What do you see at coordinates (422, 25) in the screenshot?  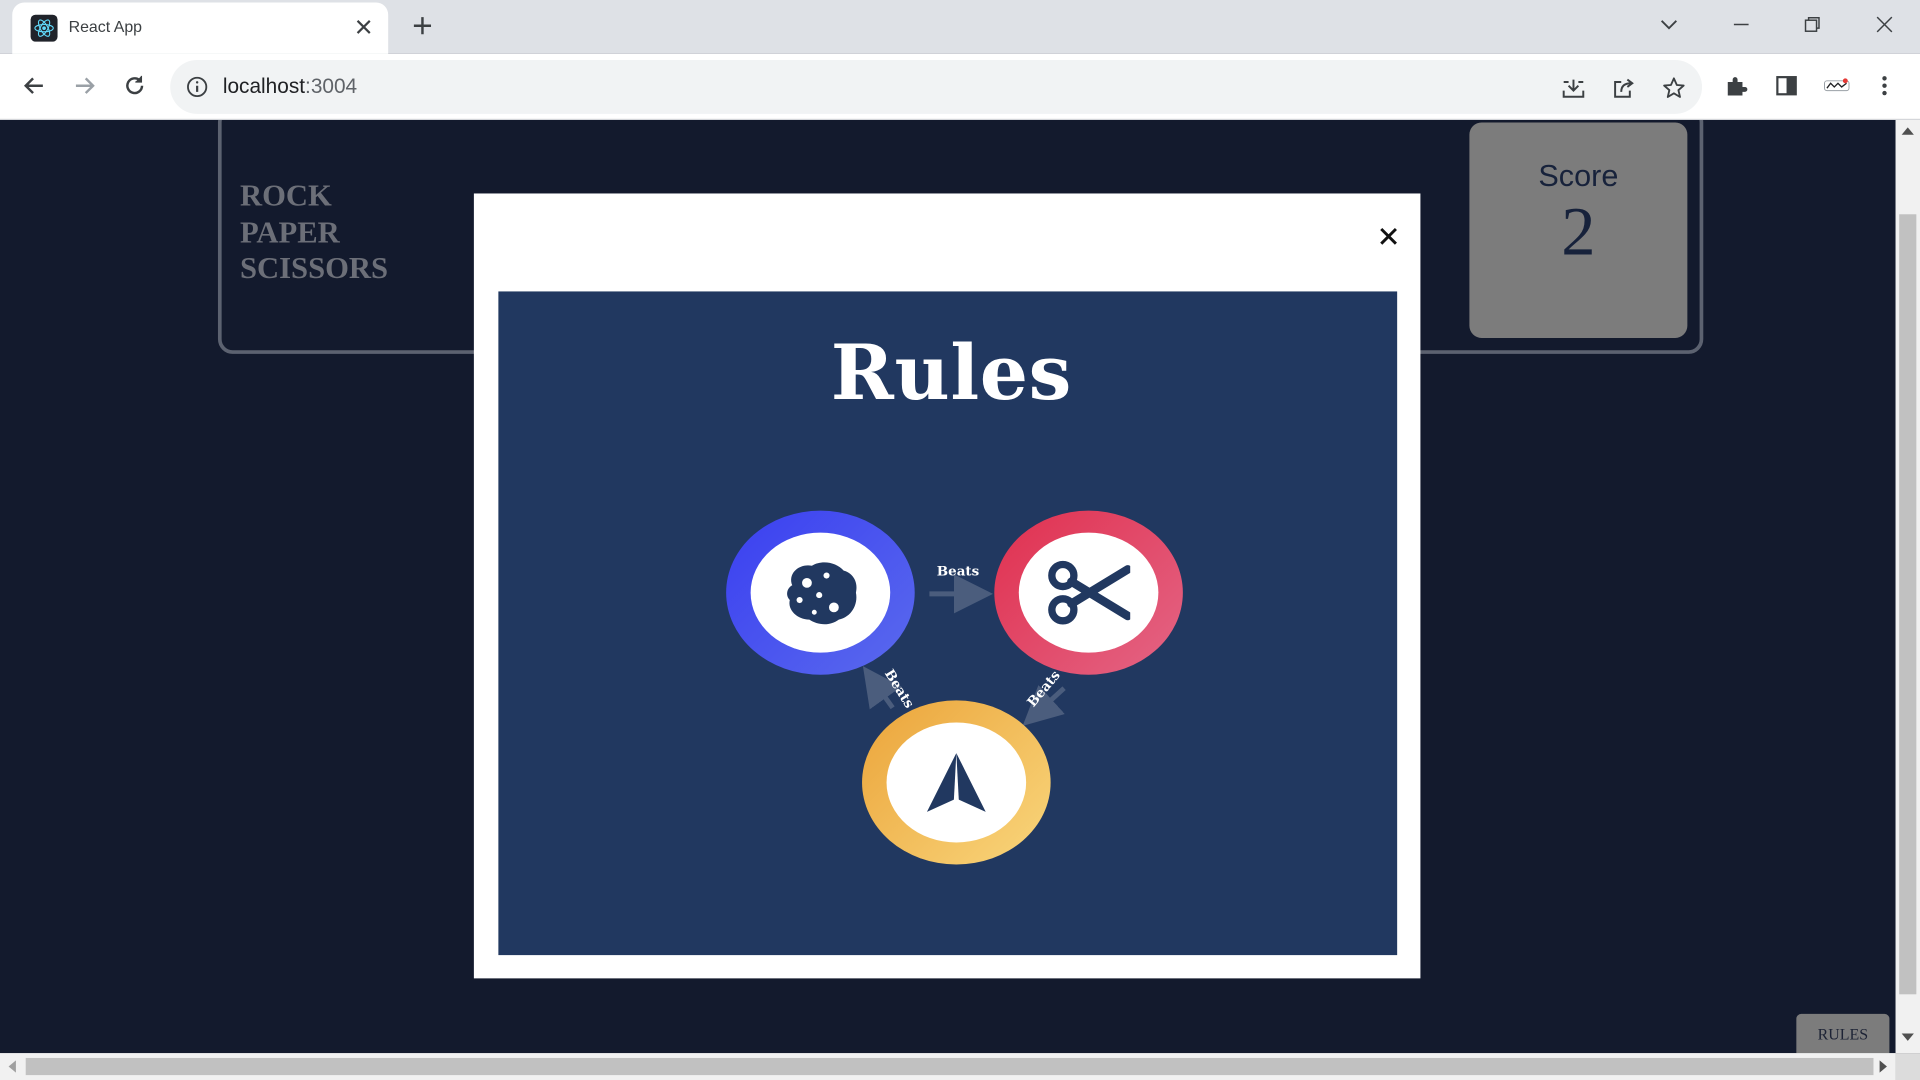 I see `new-tab-icon` at bounding box center [422, 25].